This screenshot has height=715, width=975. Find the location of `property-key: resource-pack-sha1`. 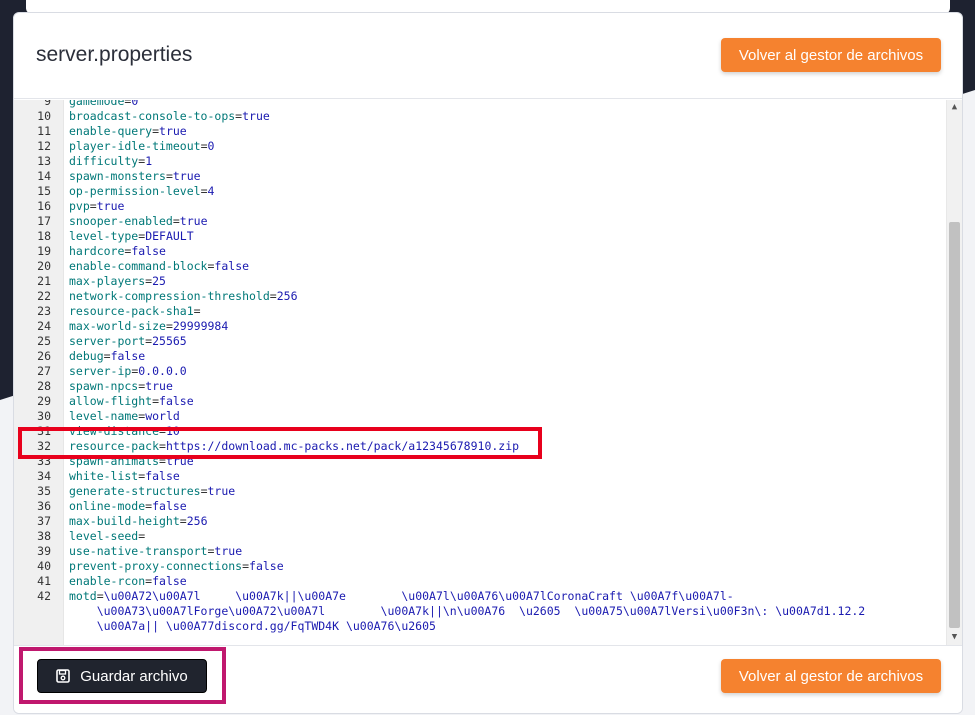

property-key: resource-pack-sha1 is located at coordinates (131, 311).